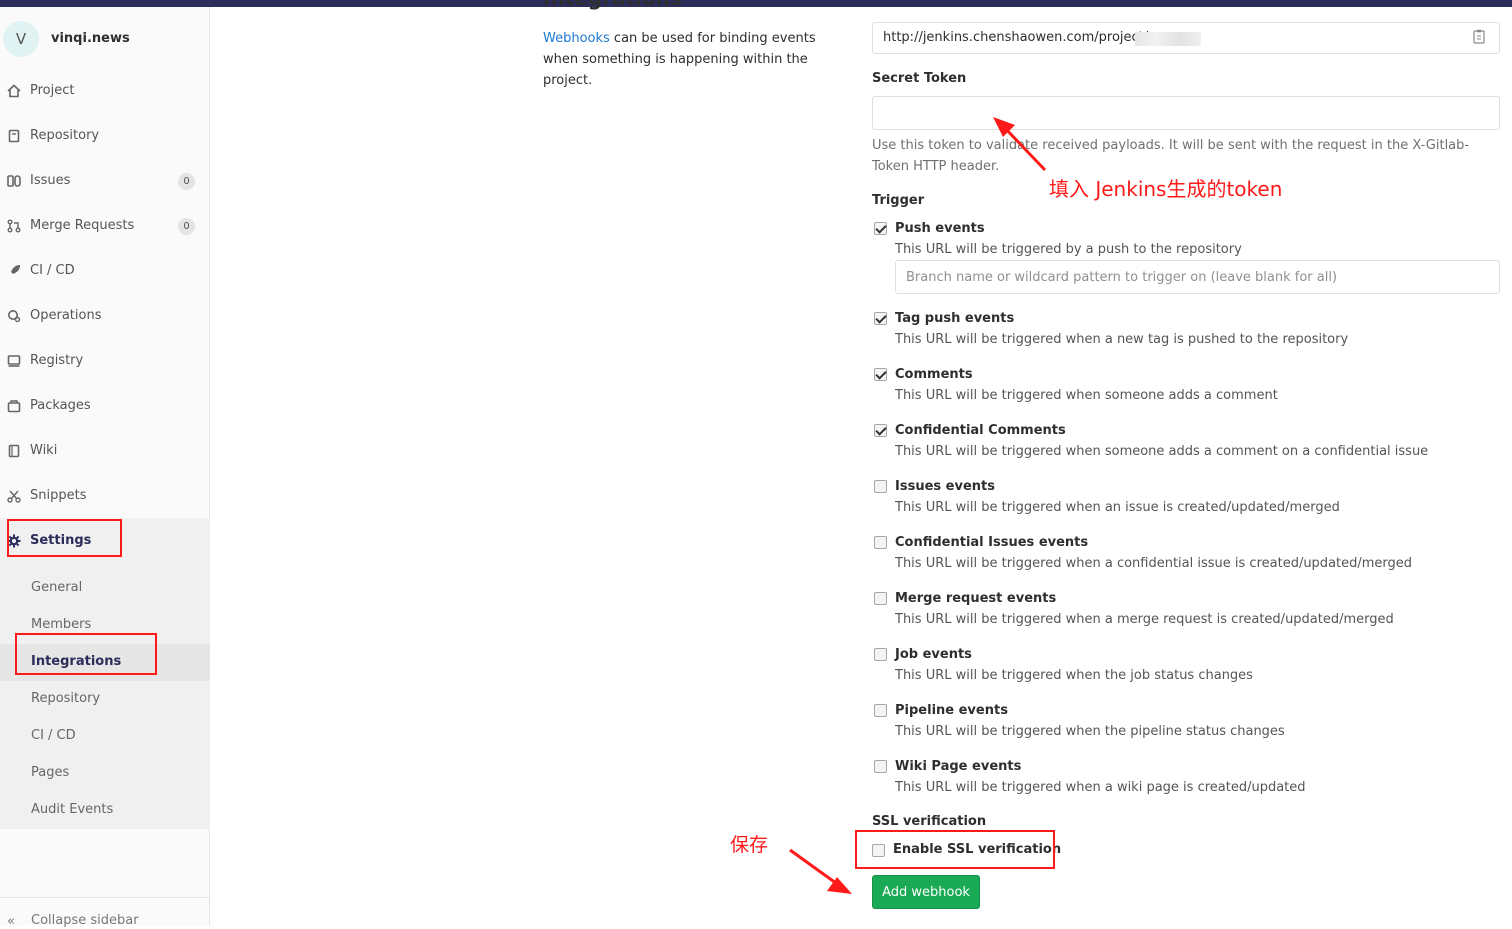 This screenshot has width=1512, height=929. Describe the element at coordinates (934, 374) in the screenshot. I see `comments-title: Comments` at that location.